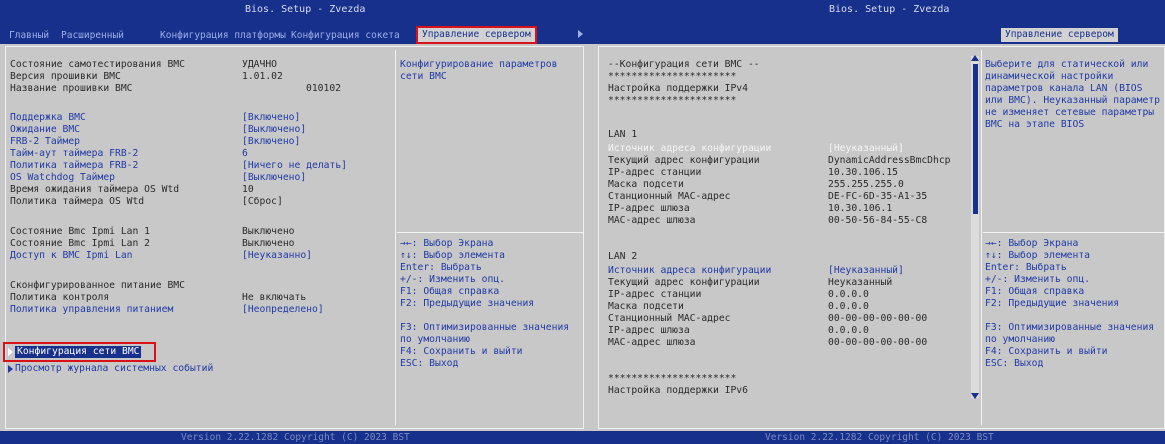 The image size is (1165, 444). Describe the element at coordinates (97, 64) in the screenshot. I see `bmc-selftest-label: Состояние самотестирования BMC` at that location.